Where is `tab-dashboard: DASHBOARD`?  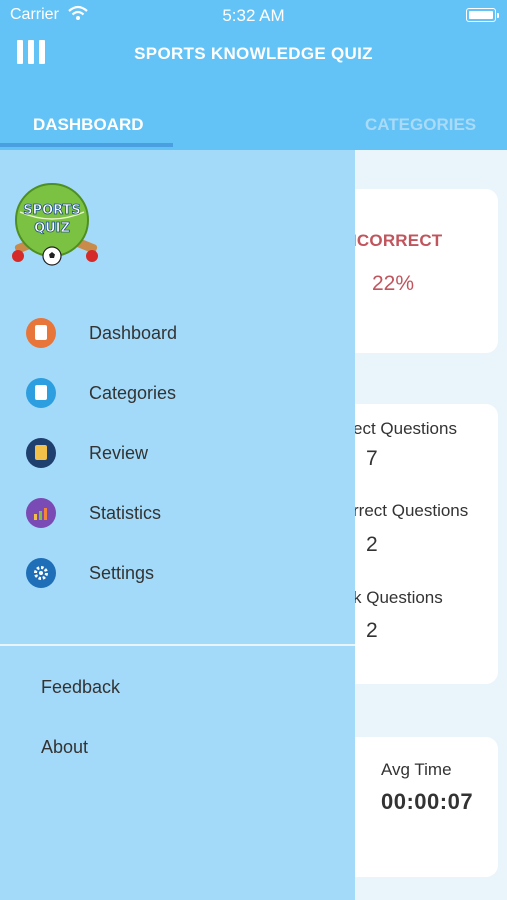 tab-dashboard: DASHBOARD is located at coordinates (88, 125).